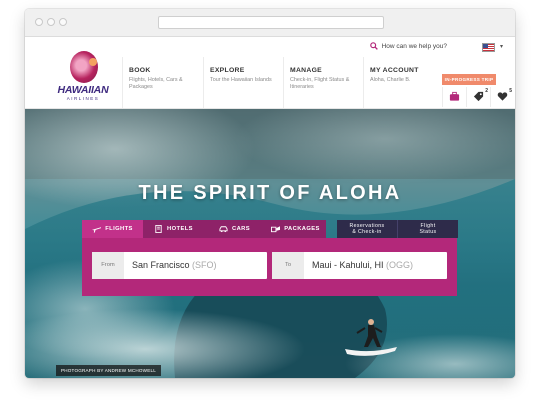 This screenshot has height=405, width=540. Describe the element at coordinates (83, 90) in the screenshot. I see `logo-wordmark: HAWAIIAN` at that location.